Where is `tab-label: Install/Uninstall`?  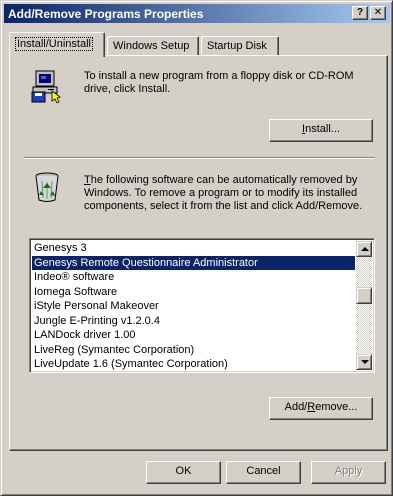 tab-label: Install/Uninstall is located at coordinates (54, 44).